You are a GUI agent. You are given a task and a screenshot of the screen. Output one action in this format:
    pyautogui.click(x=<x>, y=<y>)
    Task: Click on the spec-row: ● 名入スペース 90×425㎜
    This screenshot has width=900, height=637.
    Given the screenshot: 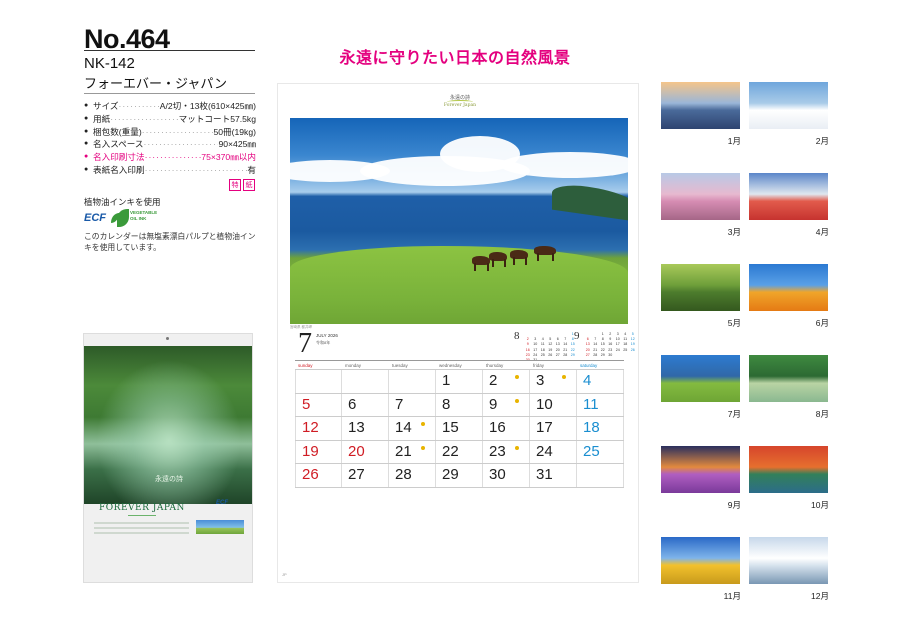 What is the action you would take?
    pyautogui.click(x=170, y=144)
    